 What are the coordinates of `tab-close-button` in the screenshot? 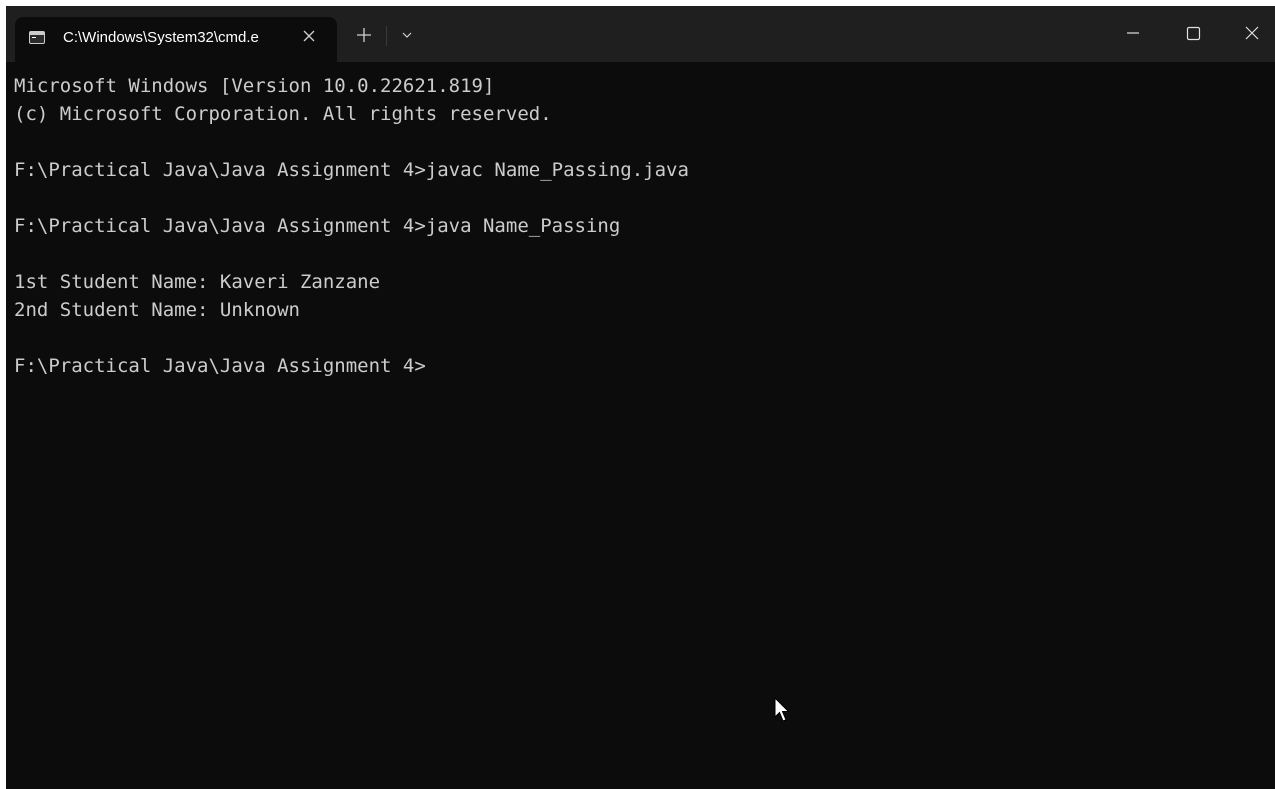 It's located at (309, 36).